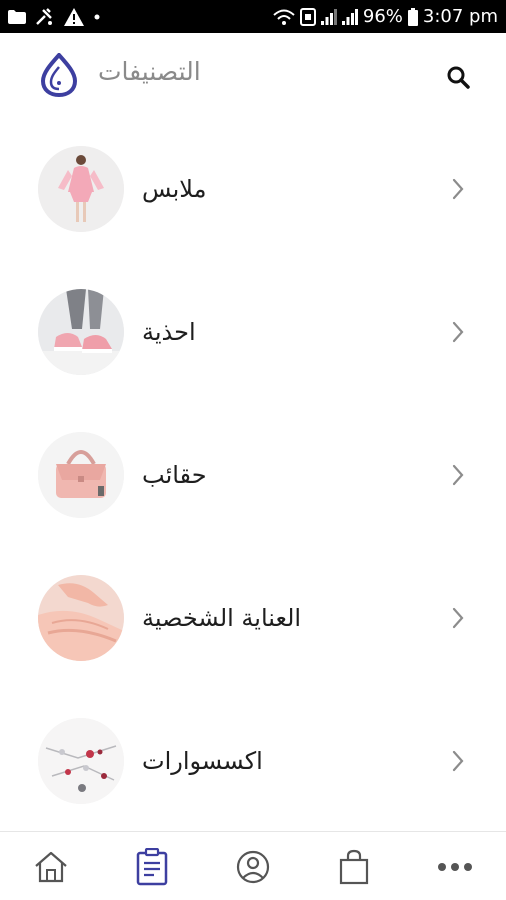 This screenshot has height=900, width=506. What do you see at coordinates (253, 75) in the screenshot?
I see `app-header: التصنيفات` at bounding box center [253, 75].